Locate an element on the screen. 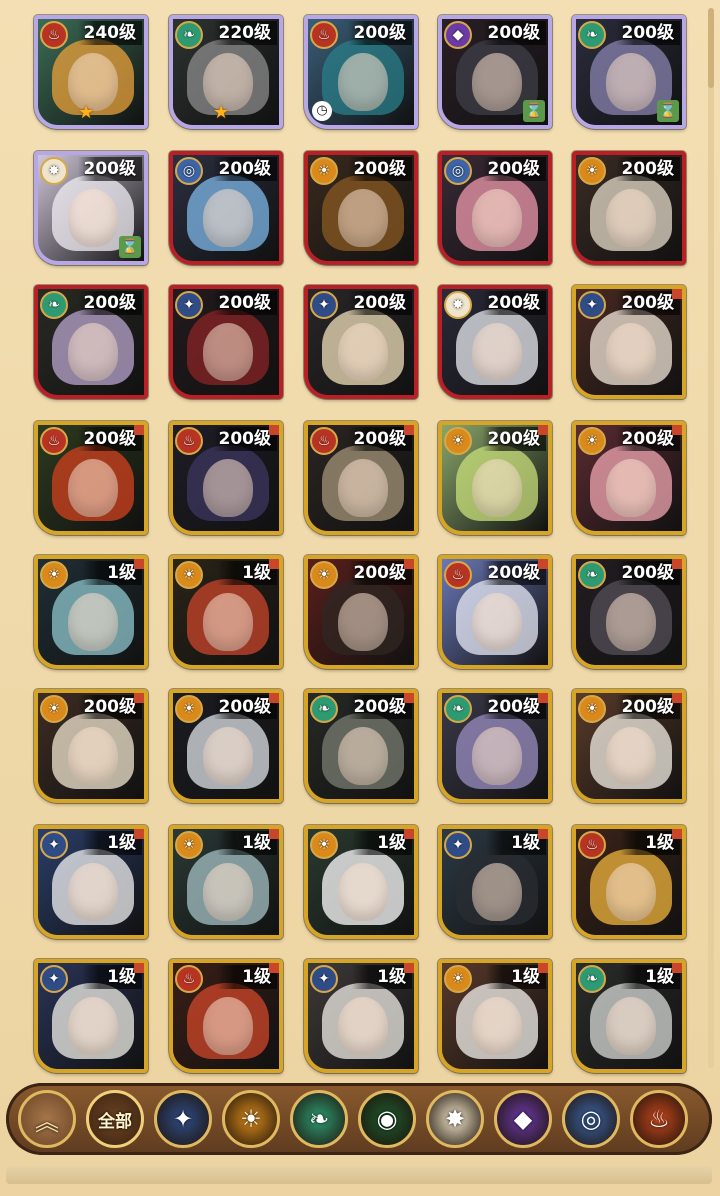 The width and height of the screenshot is (720, 1196). hero-card: ❧ 200级 ⌛ is located at coordinates (629, 72).